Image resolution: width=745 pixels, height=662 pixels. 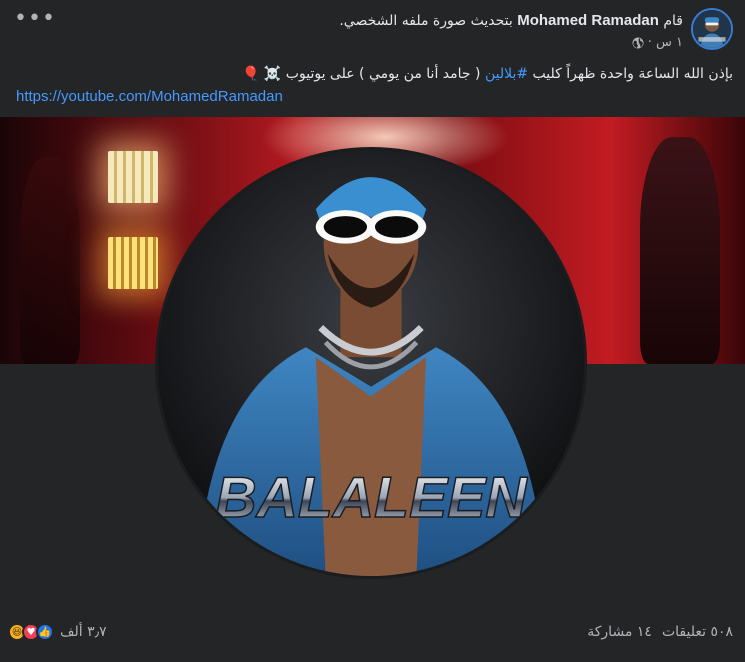 I want to click on reactions-count: ٣٫٧ ألف, so click(x=83, y=632).